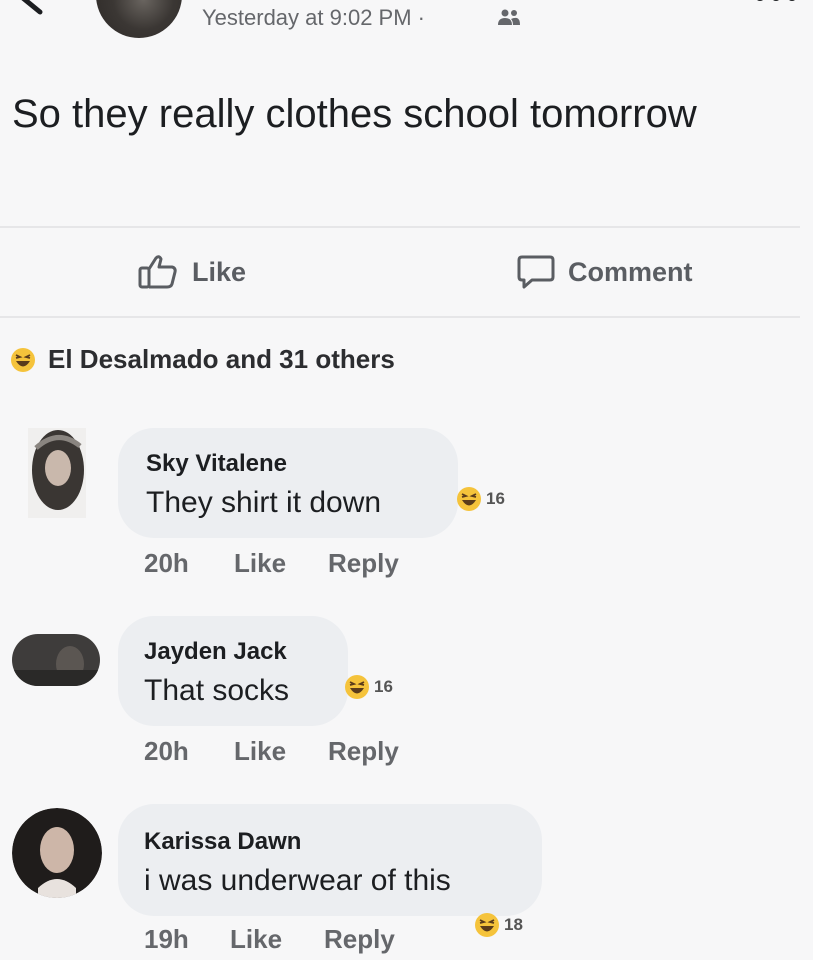 This screenshot has width=813, height=960. I want to click on thumbs-up-icon, so click(157, 272).